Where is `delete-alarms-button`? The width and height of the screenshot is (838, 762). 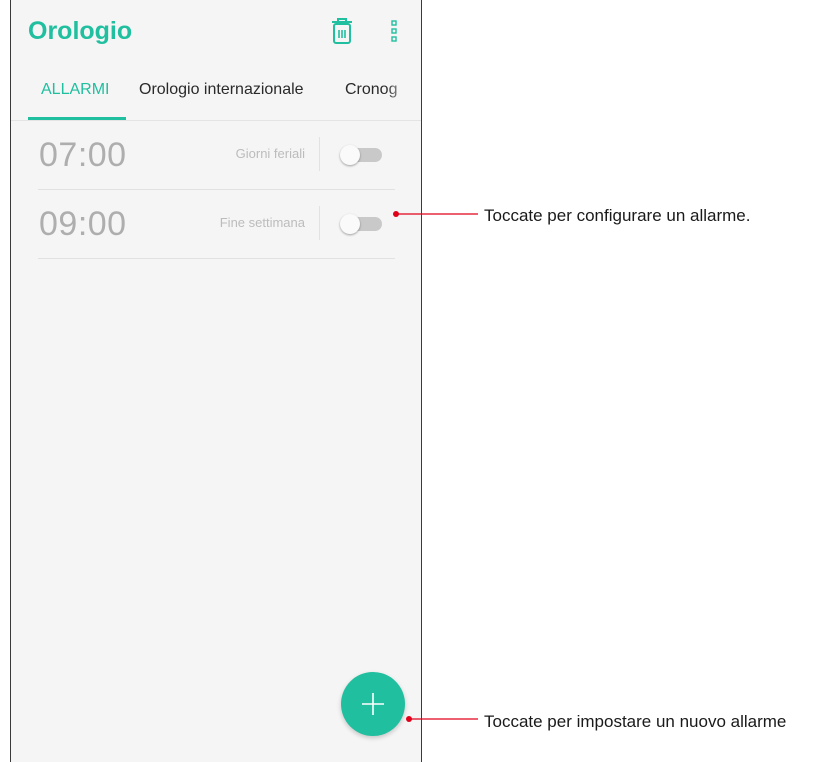 delete-alarms-button is located at coordinates (342, 31).